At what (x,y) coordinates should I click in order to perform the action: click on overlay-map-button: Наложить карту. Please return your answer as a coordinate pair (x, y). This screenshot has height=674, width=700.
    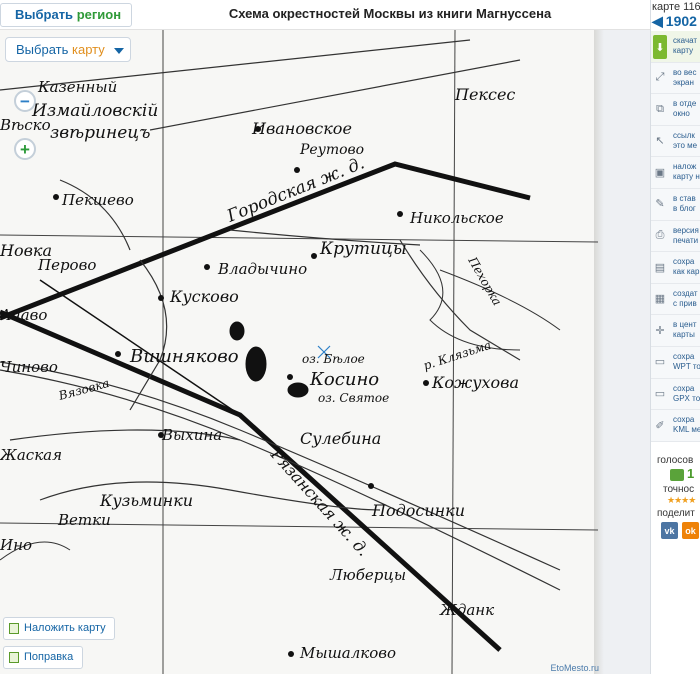
    Looking at the image, I should click on (59, 628).